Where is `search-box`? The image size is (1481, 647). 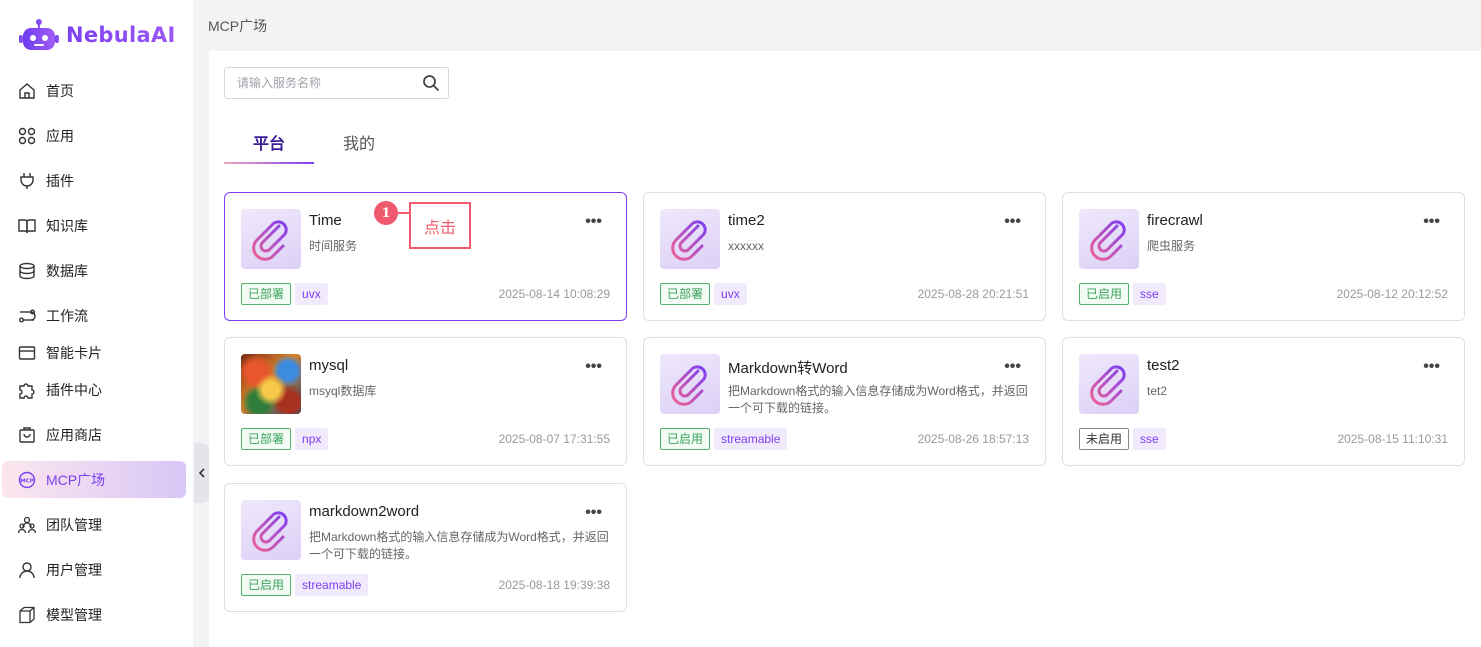
search-box is located at coordinates (336, 83).